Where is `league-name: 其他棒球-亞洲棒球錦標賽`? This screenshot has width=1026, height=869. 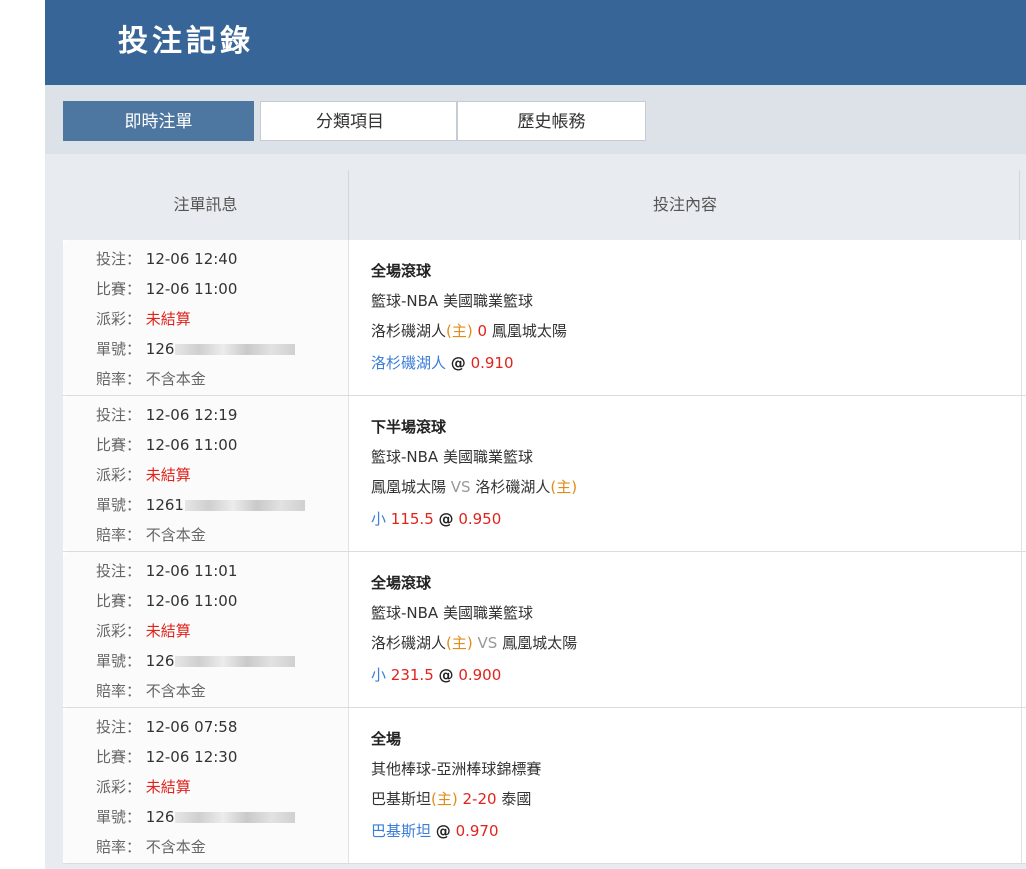
league-name: 其他棒球-亞洲棒球錦標賽 is located at coordinates (456, 769).